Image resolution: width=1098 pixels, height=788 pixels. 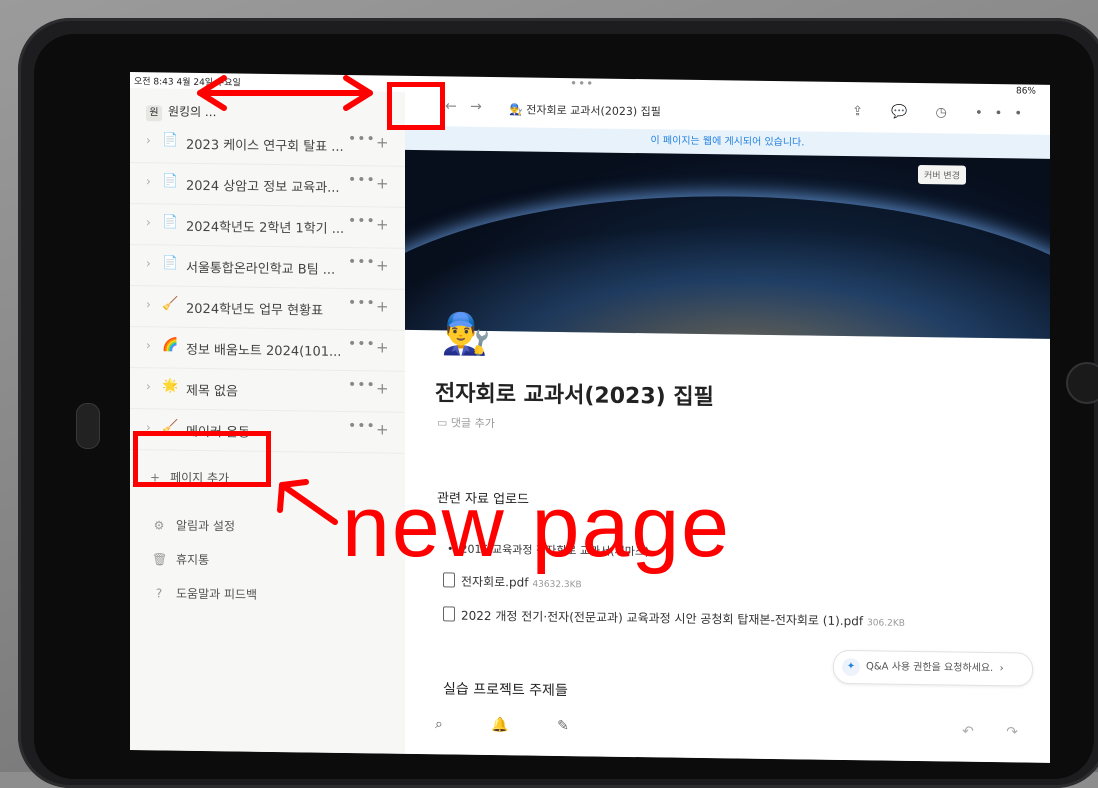 I want to click on file-attachment: 전자회로.pdf 43632.3KB, so click(x=512, y=581).